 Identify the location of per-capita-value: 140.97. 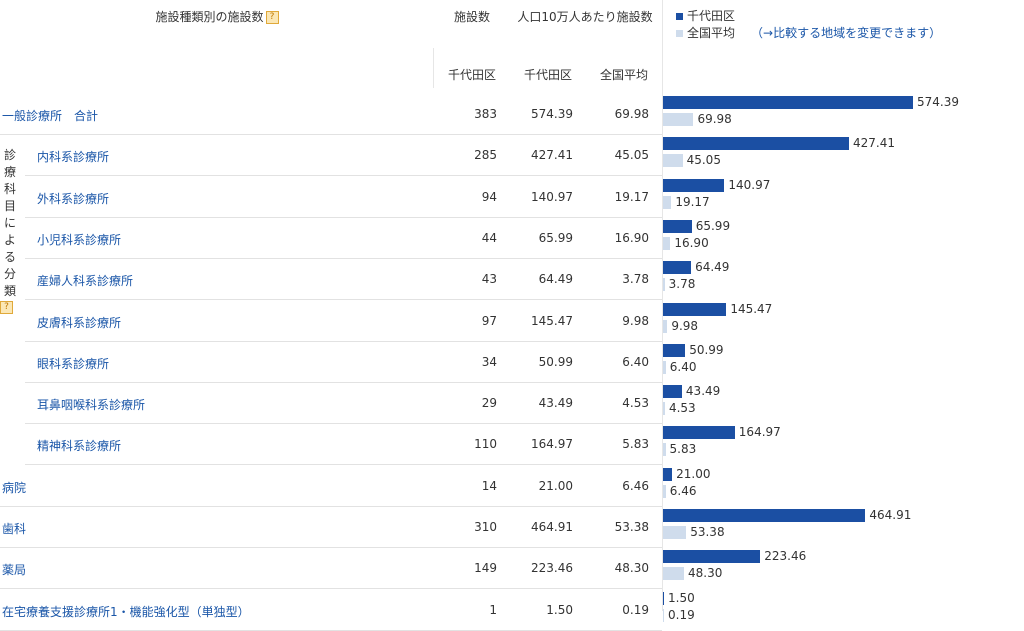
(552, 197).